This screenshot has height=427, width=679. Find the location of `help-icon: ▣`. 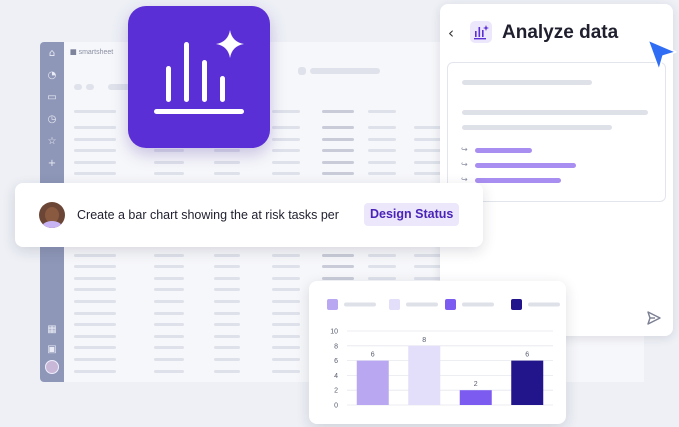

help-icon: ▣ is located at coordinates (52, 350).